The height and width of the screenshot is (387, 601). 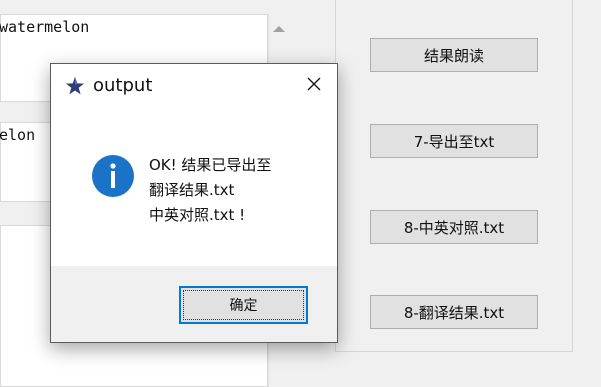 What do you see at coordinates (454, 141) in the screenshot?
I see `export-txt-button: 7-导出至txt` at bounding box center [454, 141].